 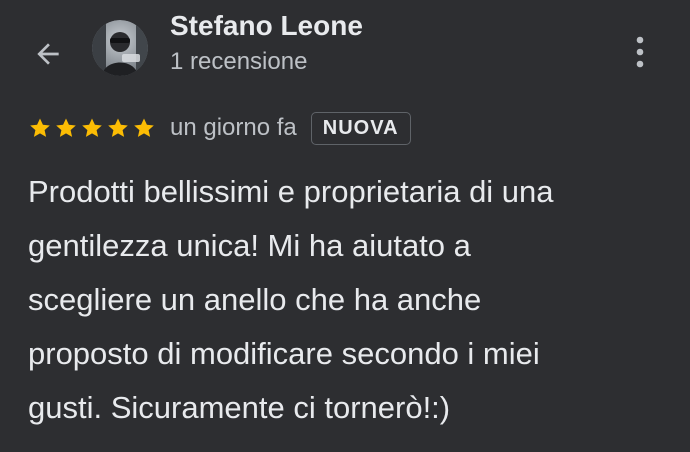 What do you see at coordinates (266, 26) in the screenshot?
I see `reviewer-name: Stefano Leone` at bounding box center [266, 26].